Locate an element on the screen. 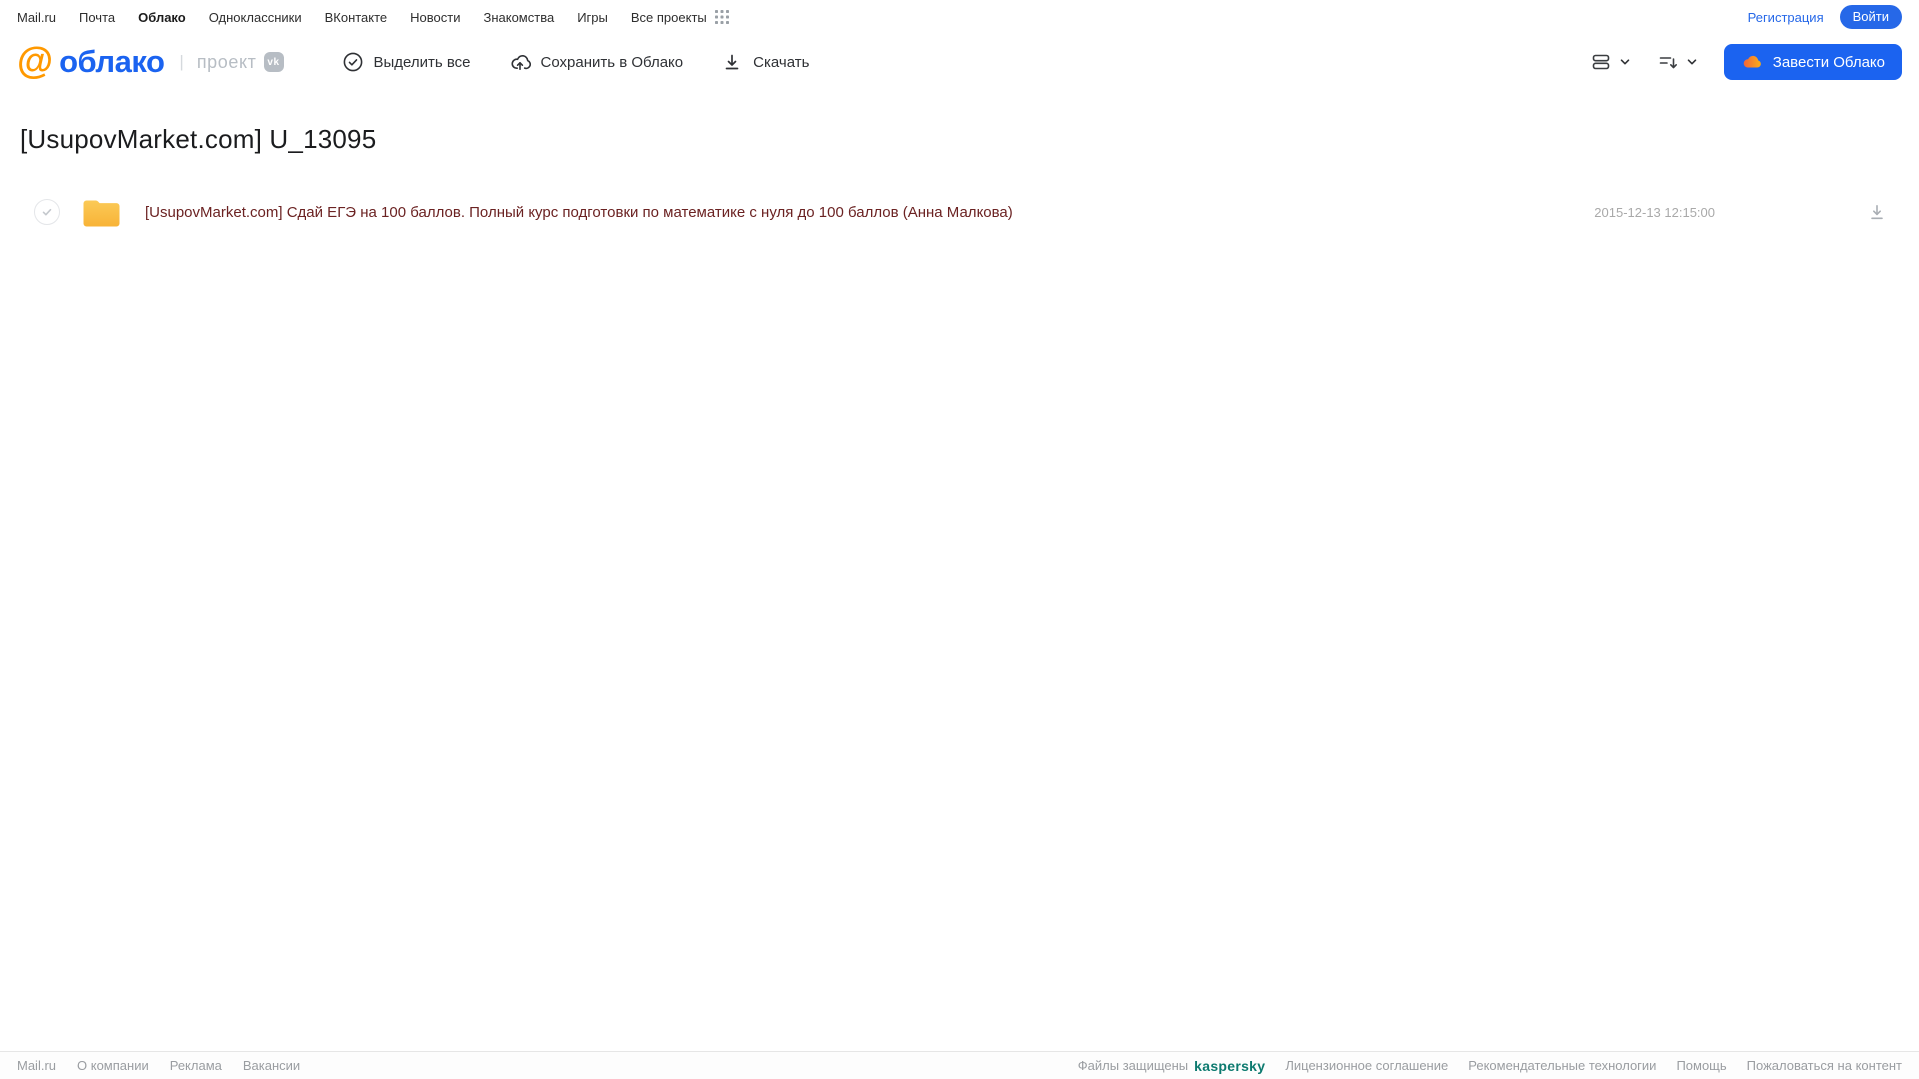  view-mode-dropdown is located at coordinates (1610, 62).